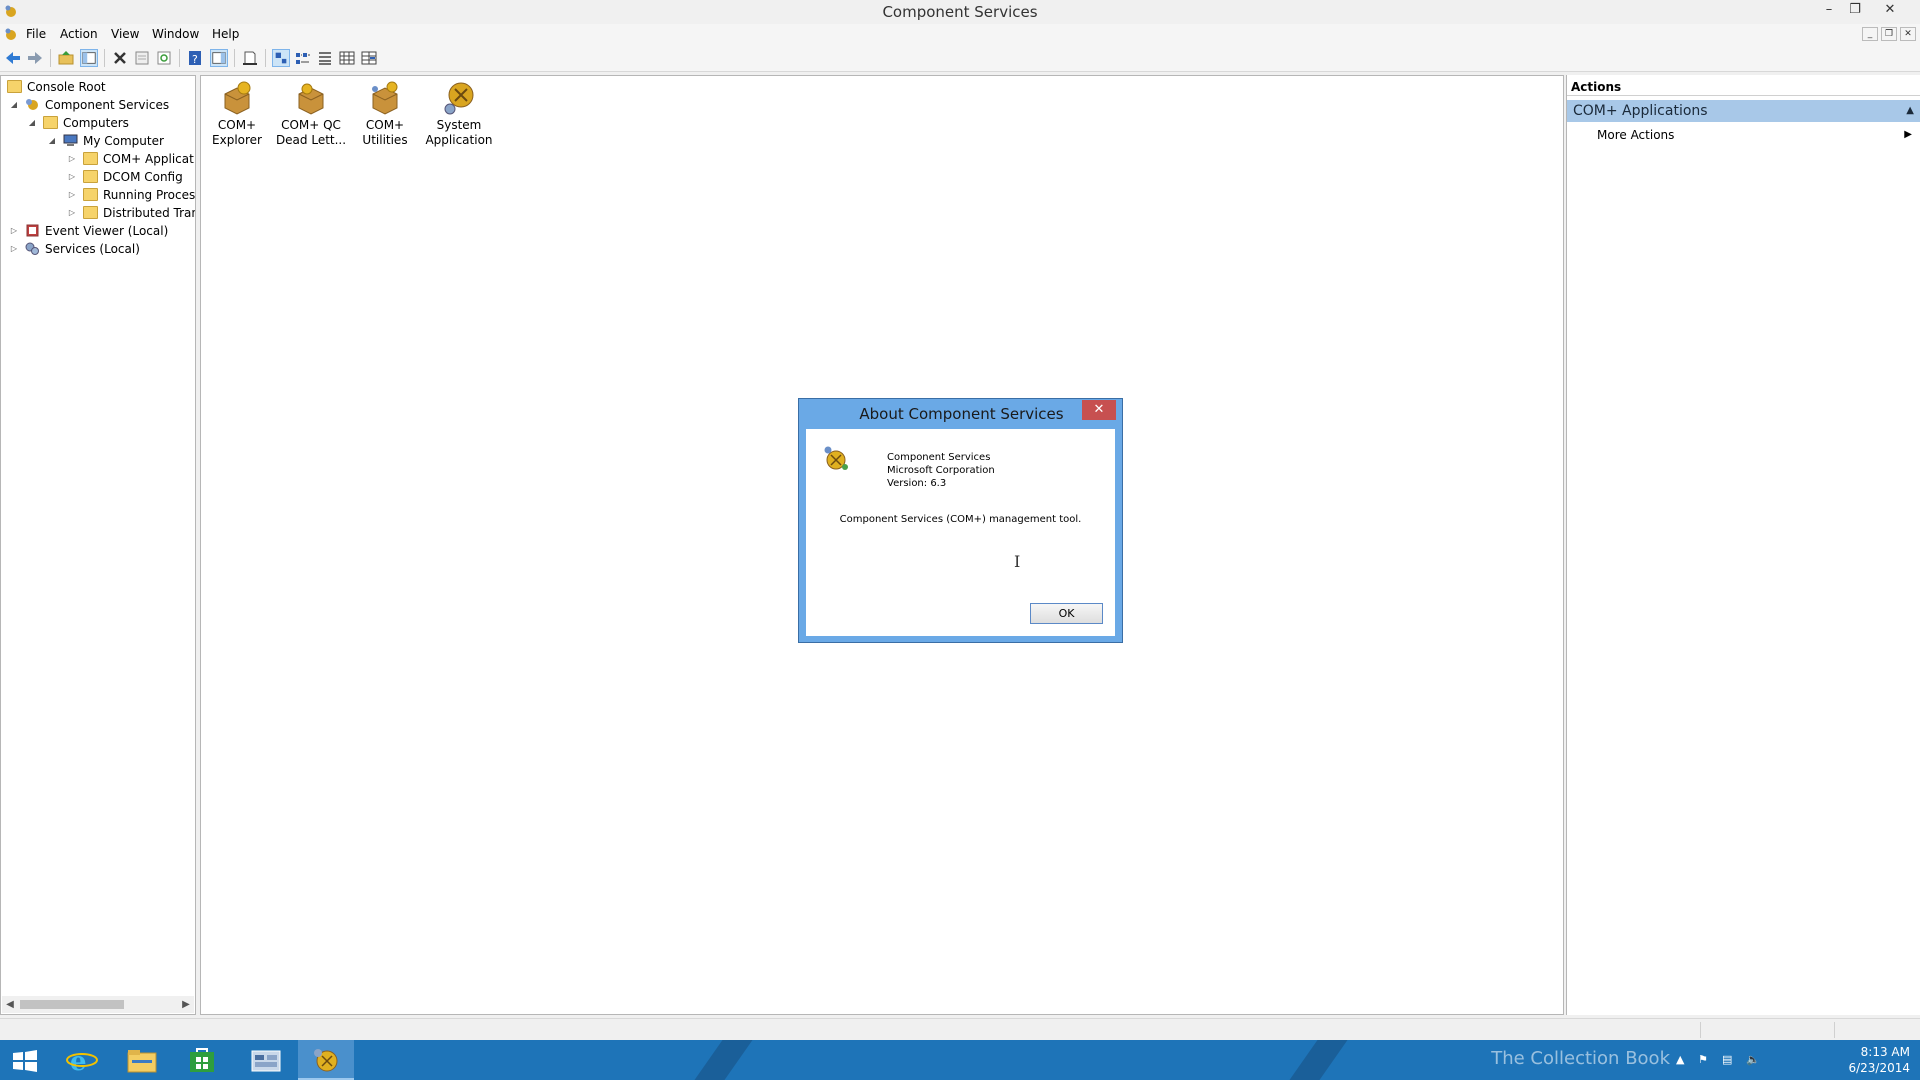 The image size is (1920, 1080). Describe the element at coordinates (100, 159) in the screenshot. I see `tree-item-com-applications: ▷ COM+ Applicatio` at that location.